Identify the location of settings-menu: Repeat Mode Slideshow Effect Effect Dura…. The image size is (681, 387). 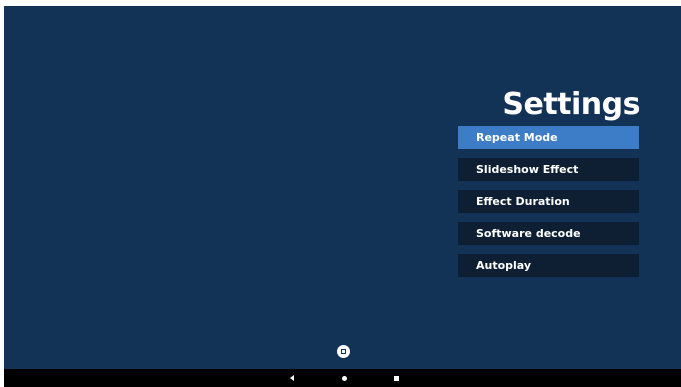
(548, 206).